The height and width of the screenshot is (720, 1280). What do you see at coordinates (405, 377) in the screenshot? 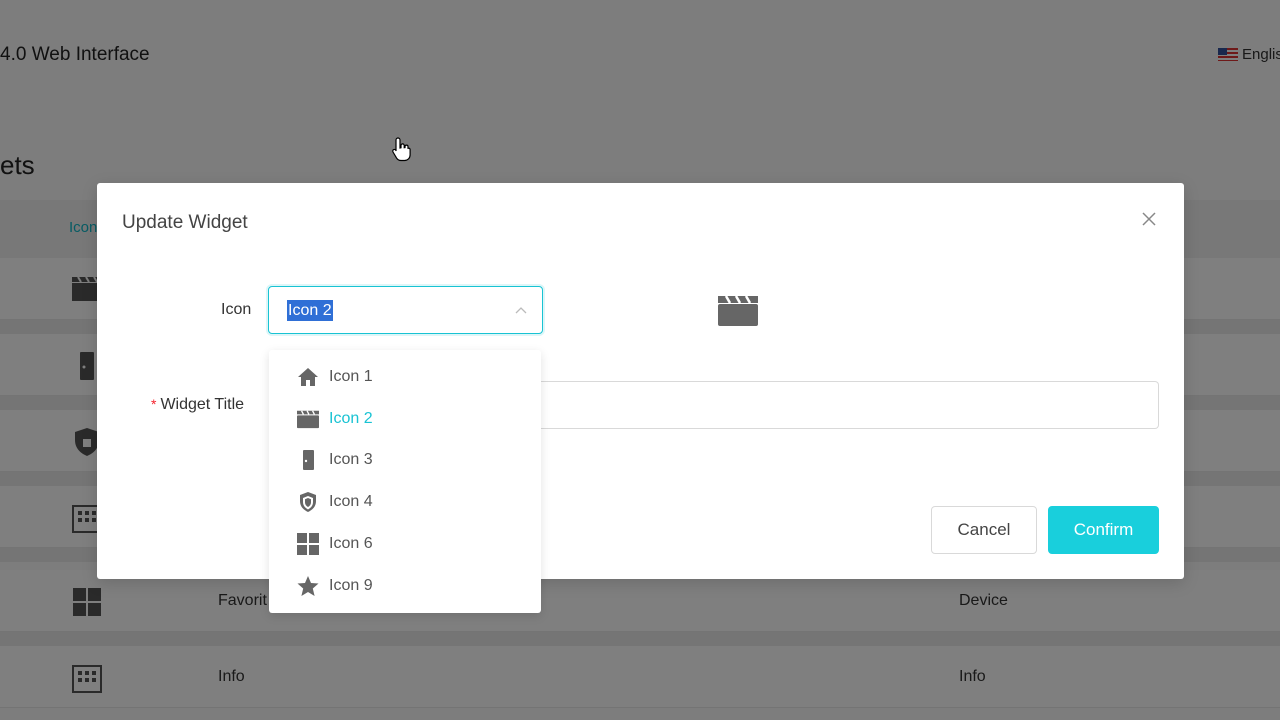
I see `dropdown-option-icon-1: Icon 1` at bounding box center [405, 377].